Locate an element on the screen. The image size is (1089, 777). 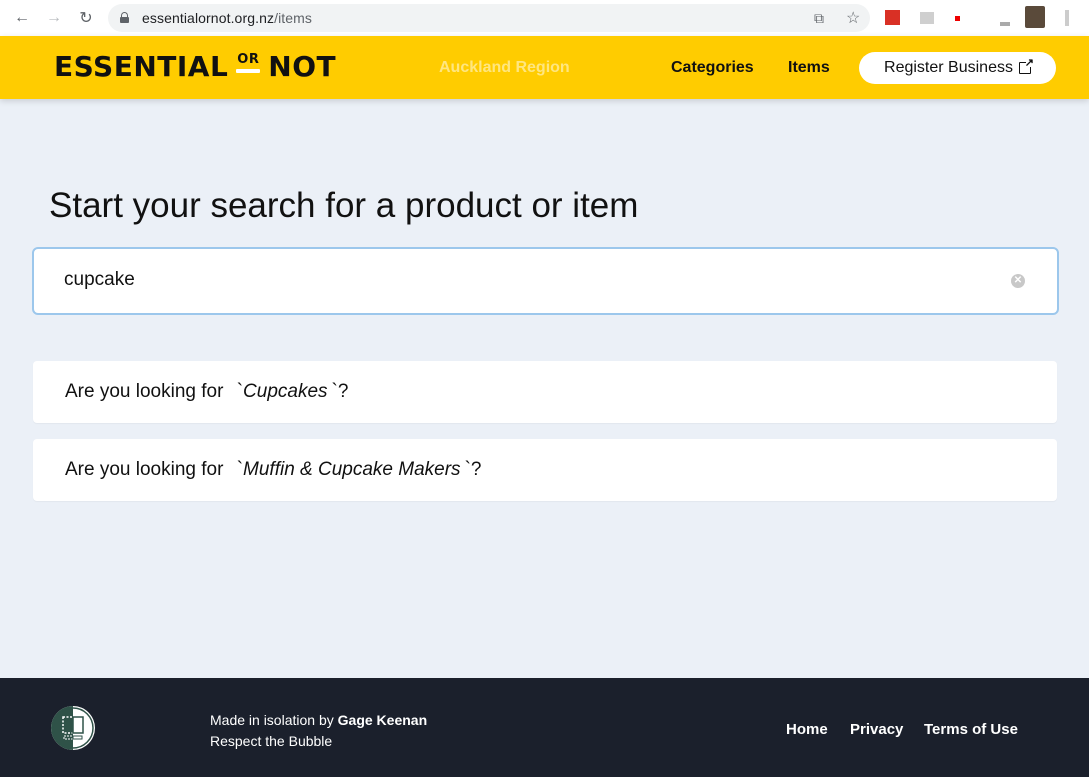
reload-button: ↻ is located at coordinates (86, 18).